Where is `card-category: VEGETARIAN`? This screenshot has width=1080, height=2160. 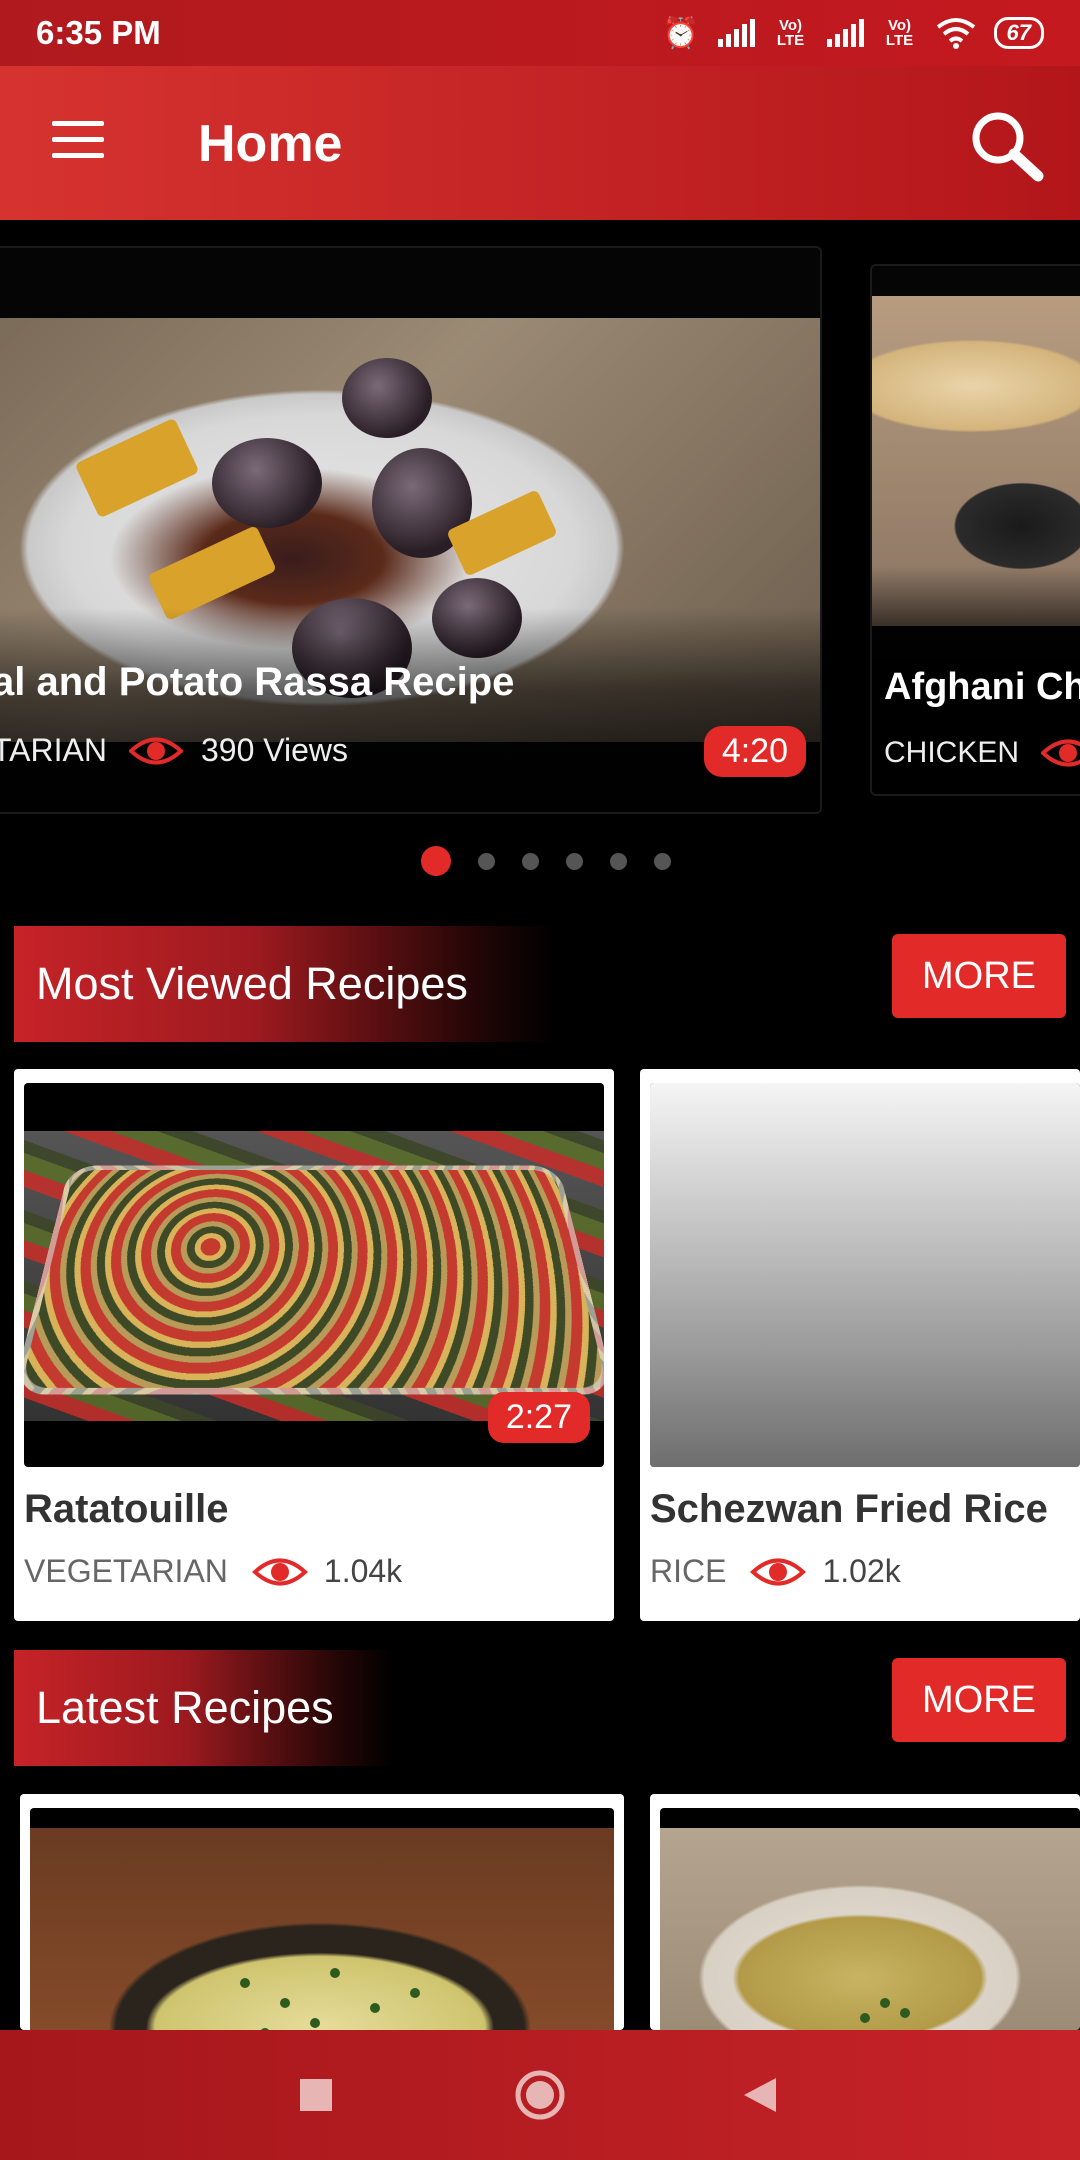
card-category: VEGETARIAN is located at coordinates (126, 1571).